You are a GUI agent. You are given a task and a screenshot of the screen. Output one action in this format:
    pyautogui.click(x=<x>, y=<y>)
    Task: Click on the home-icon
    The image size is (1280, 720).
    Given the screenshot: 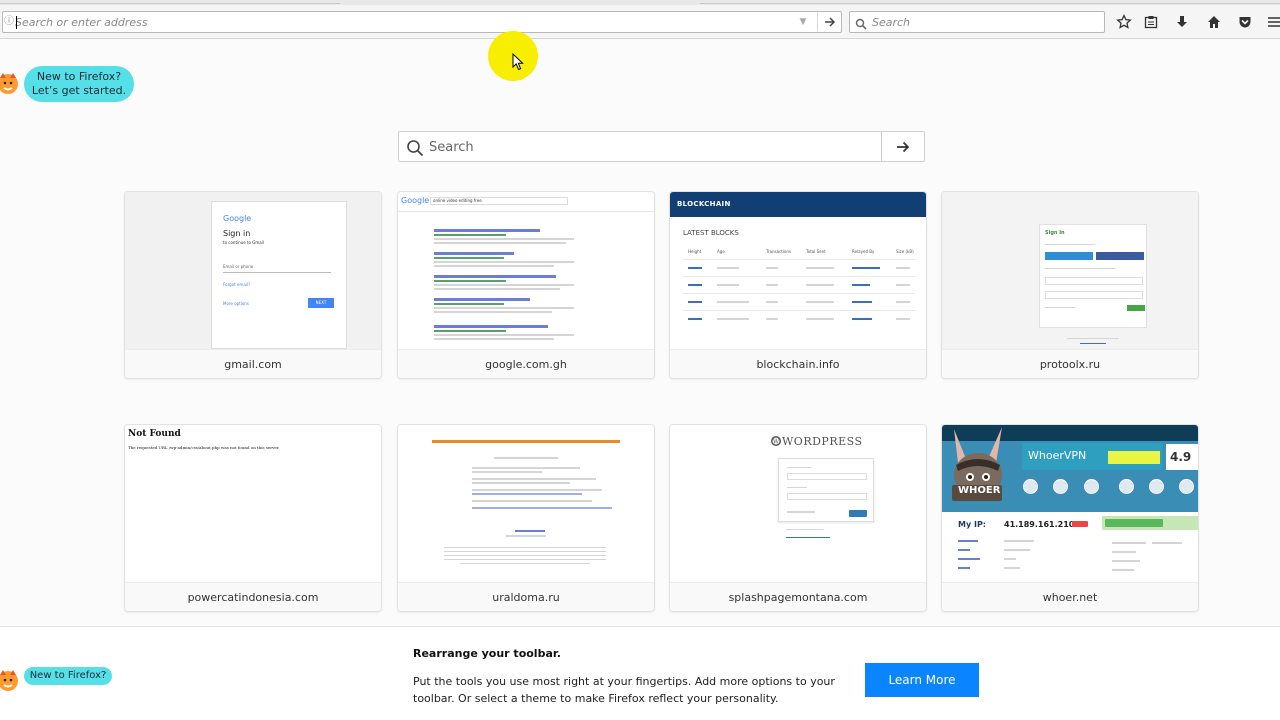 What is the action you would take?
    pyautogui.click(x=1214, y=22)
    